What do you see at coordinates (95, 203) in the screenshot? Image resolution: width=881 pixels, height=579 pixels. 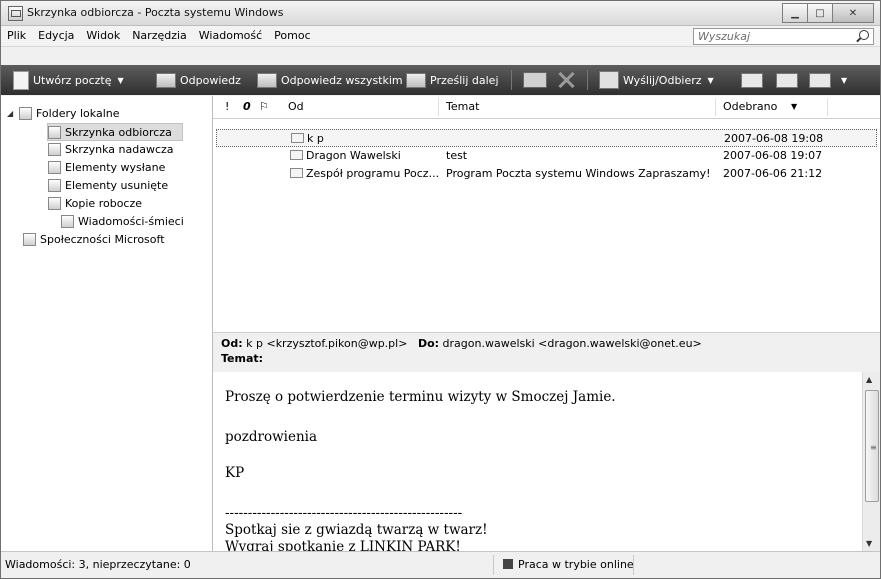 I see `folder-drafts: Kopie robocze` at bounding box center [95, 203].